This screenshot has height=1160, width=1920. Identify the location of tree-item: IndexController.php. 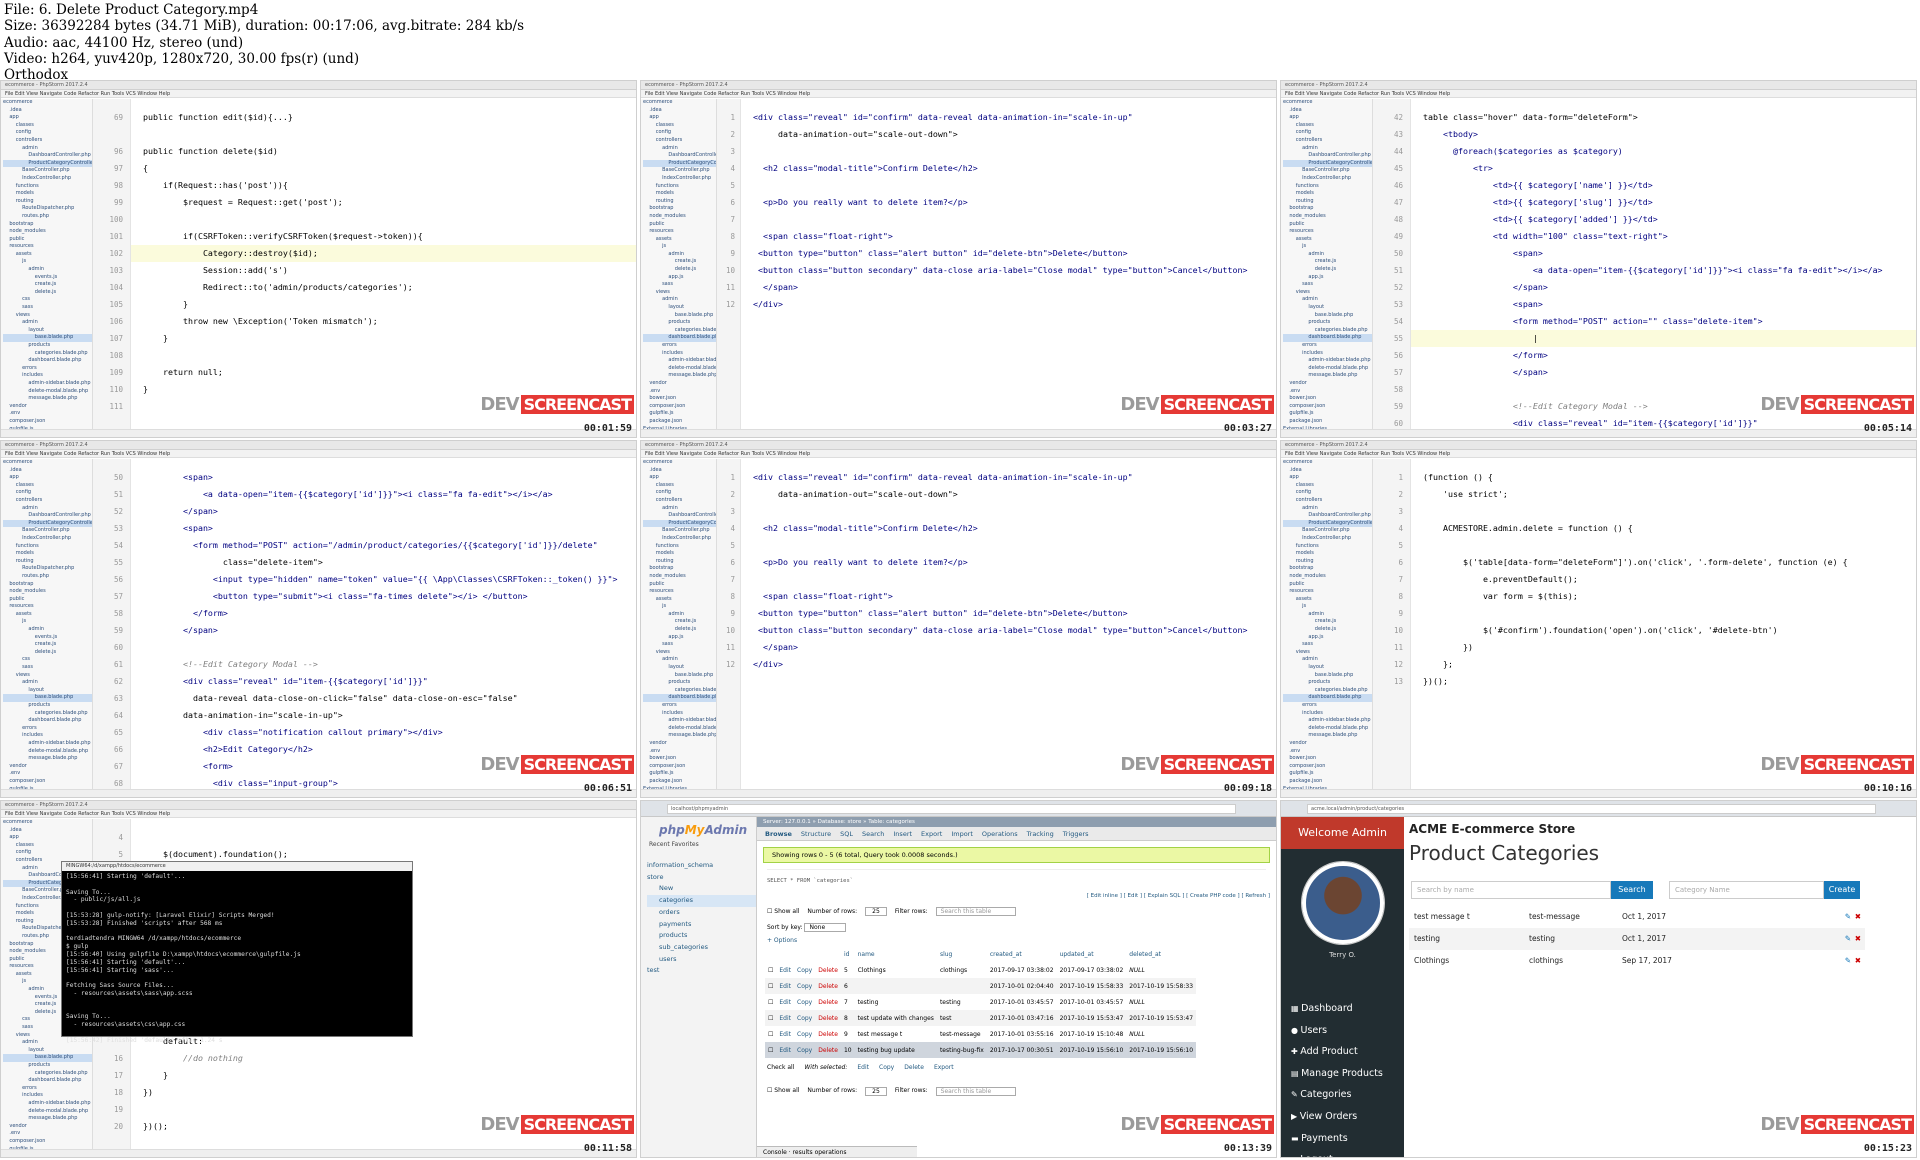
(679, 179).